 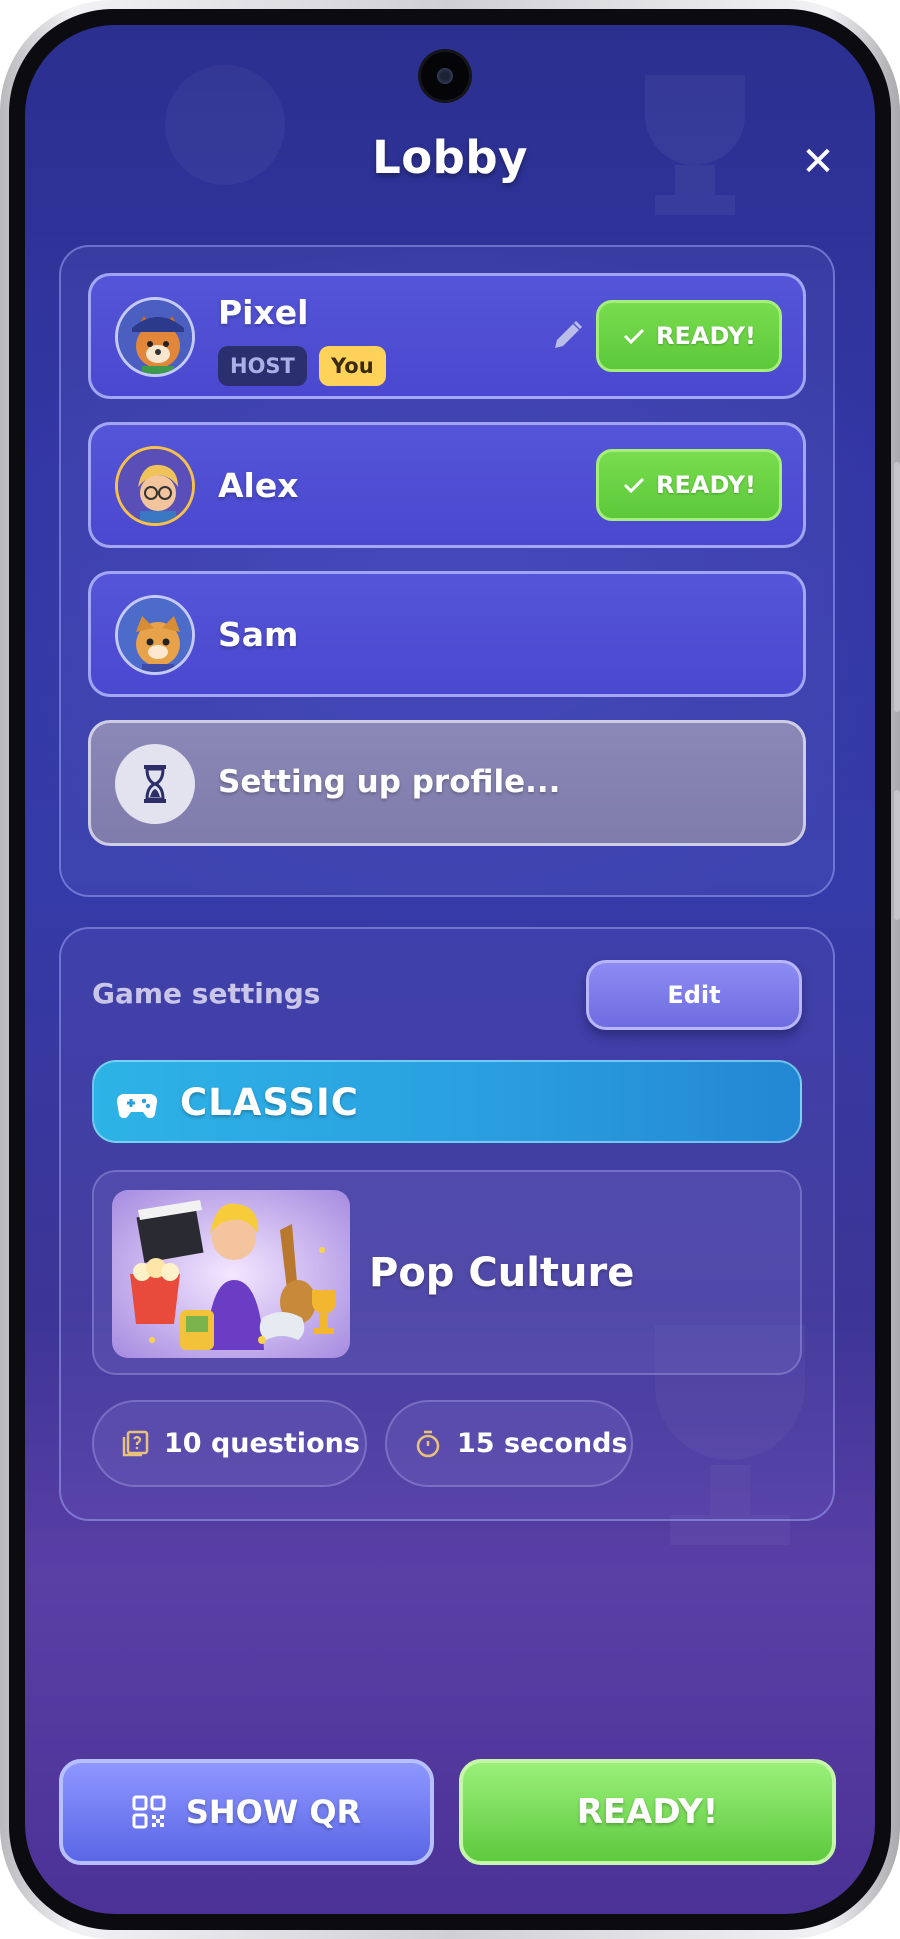 I want to click on cat-avatar, so click(x=155, y=635).